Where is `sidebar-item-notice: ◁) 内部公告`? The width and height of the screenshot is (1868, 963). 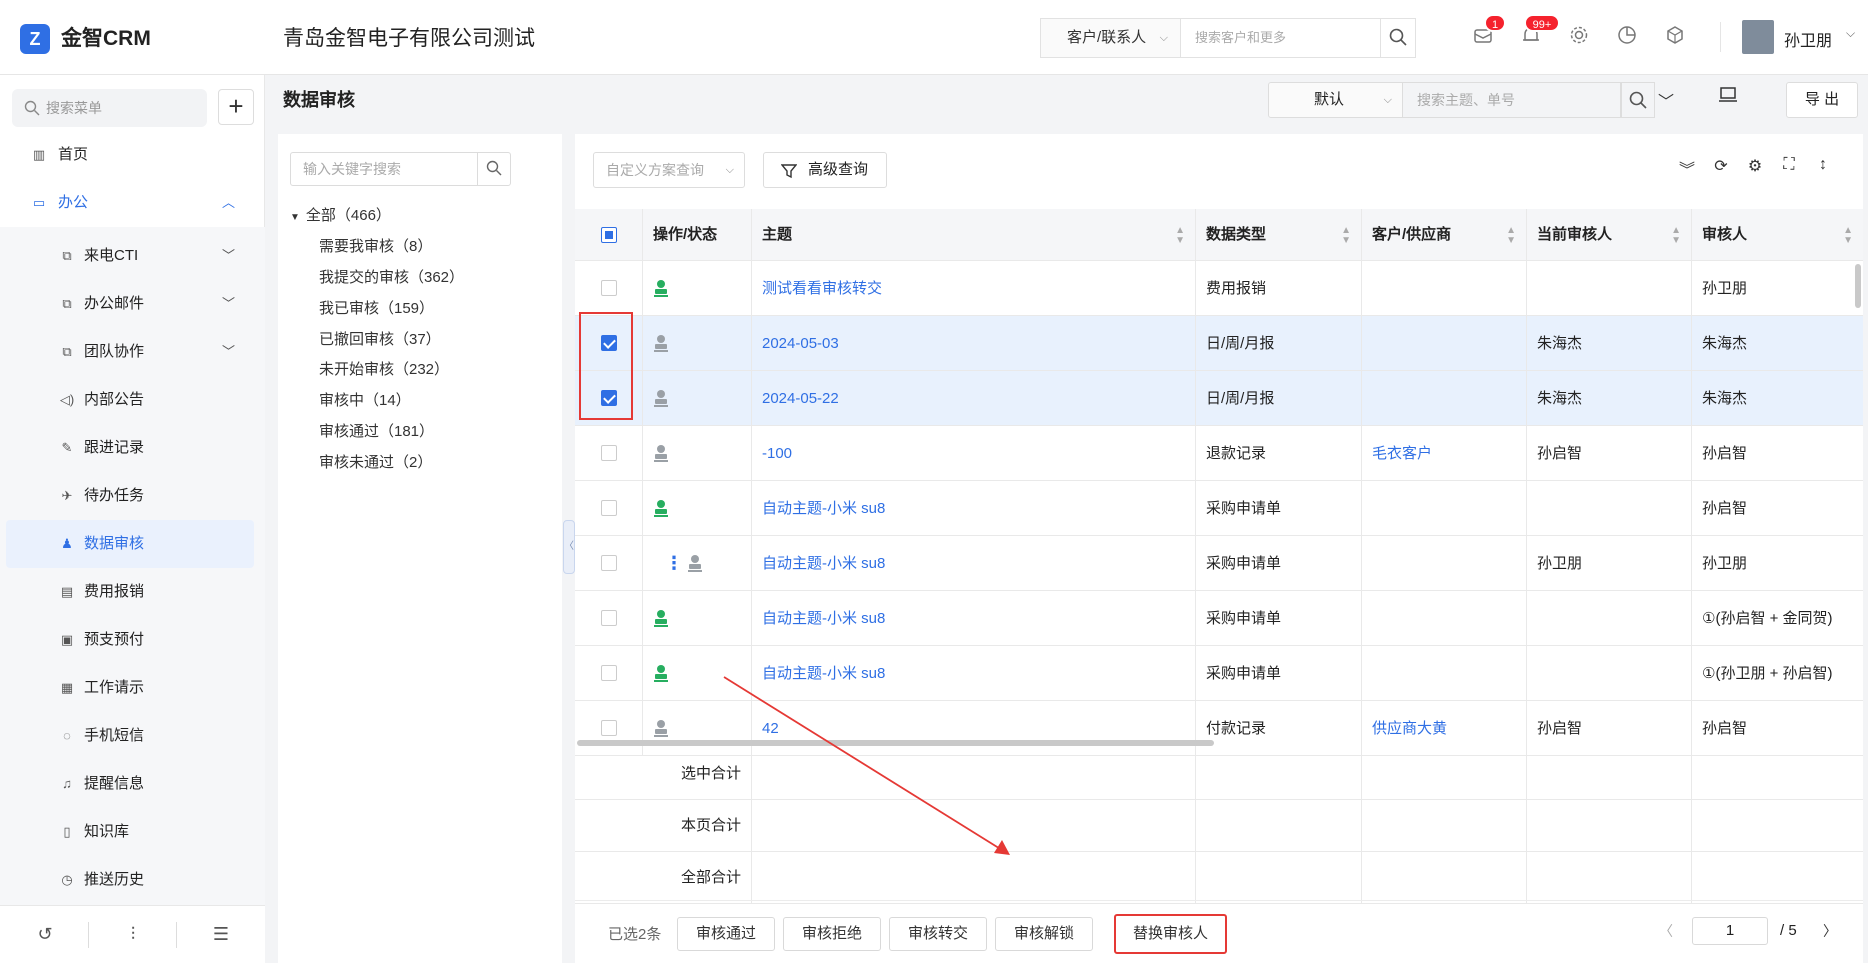 sidebar-item-notice: ◁) 内部公告 is located at coordinates (132, 400).